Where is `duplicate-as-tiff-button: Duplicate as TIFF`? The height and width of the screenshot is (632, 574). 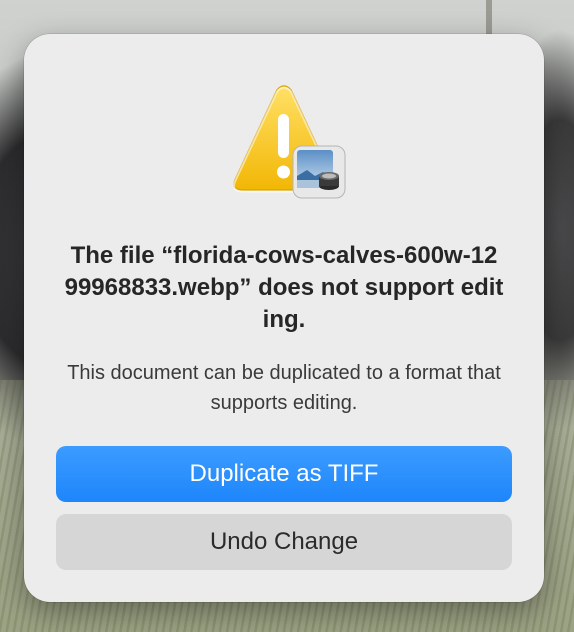
duplicate-as-tiff-button: Duplicate as TIFF is located at coordinates (284, 474).